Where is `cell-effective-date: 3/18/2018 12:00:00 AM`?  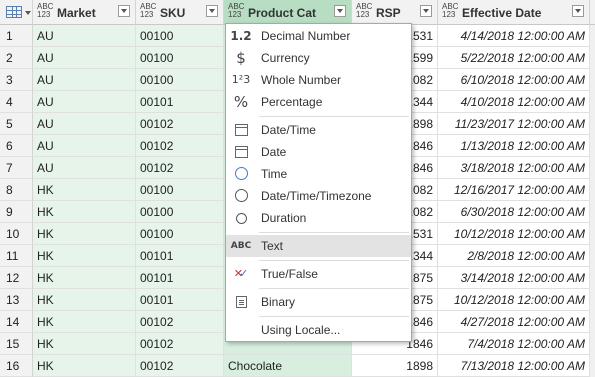
cell-effective-date: 3/18/2018 12:00:00 AM is located at coordinates (514, 168).